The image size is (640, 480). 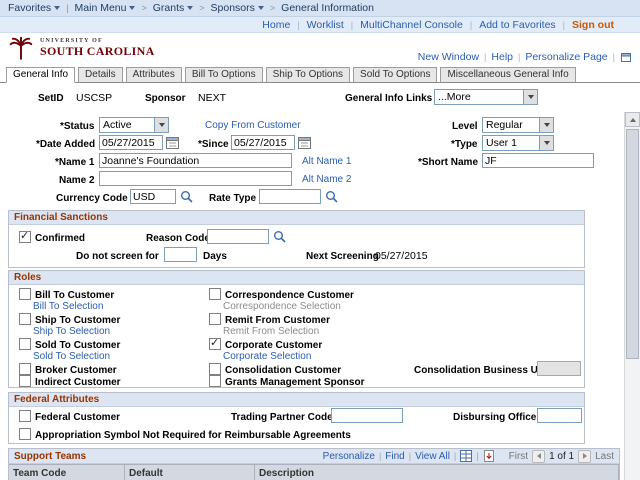 I want to click on remit-from-customer-checkbox, so click(x=215, y=319).